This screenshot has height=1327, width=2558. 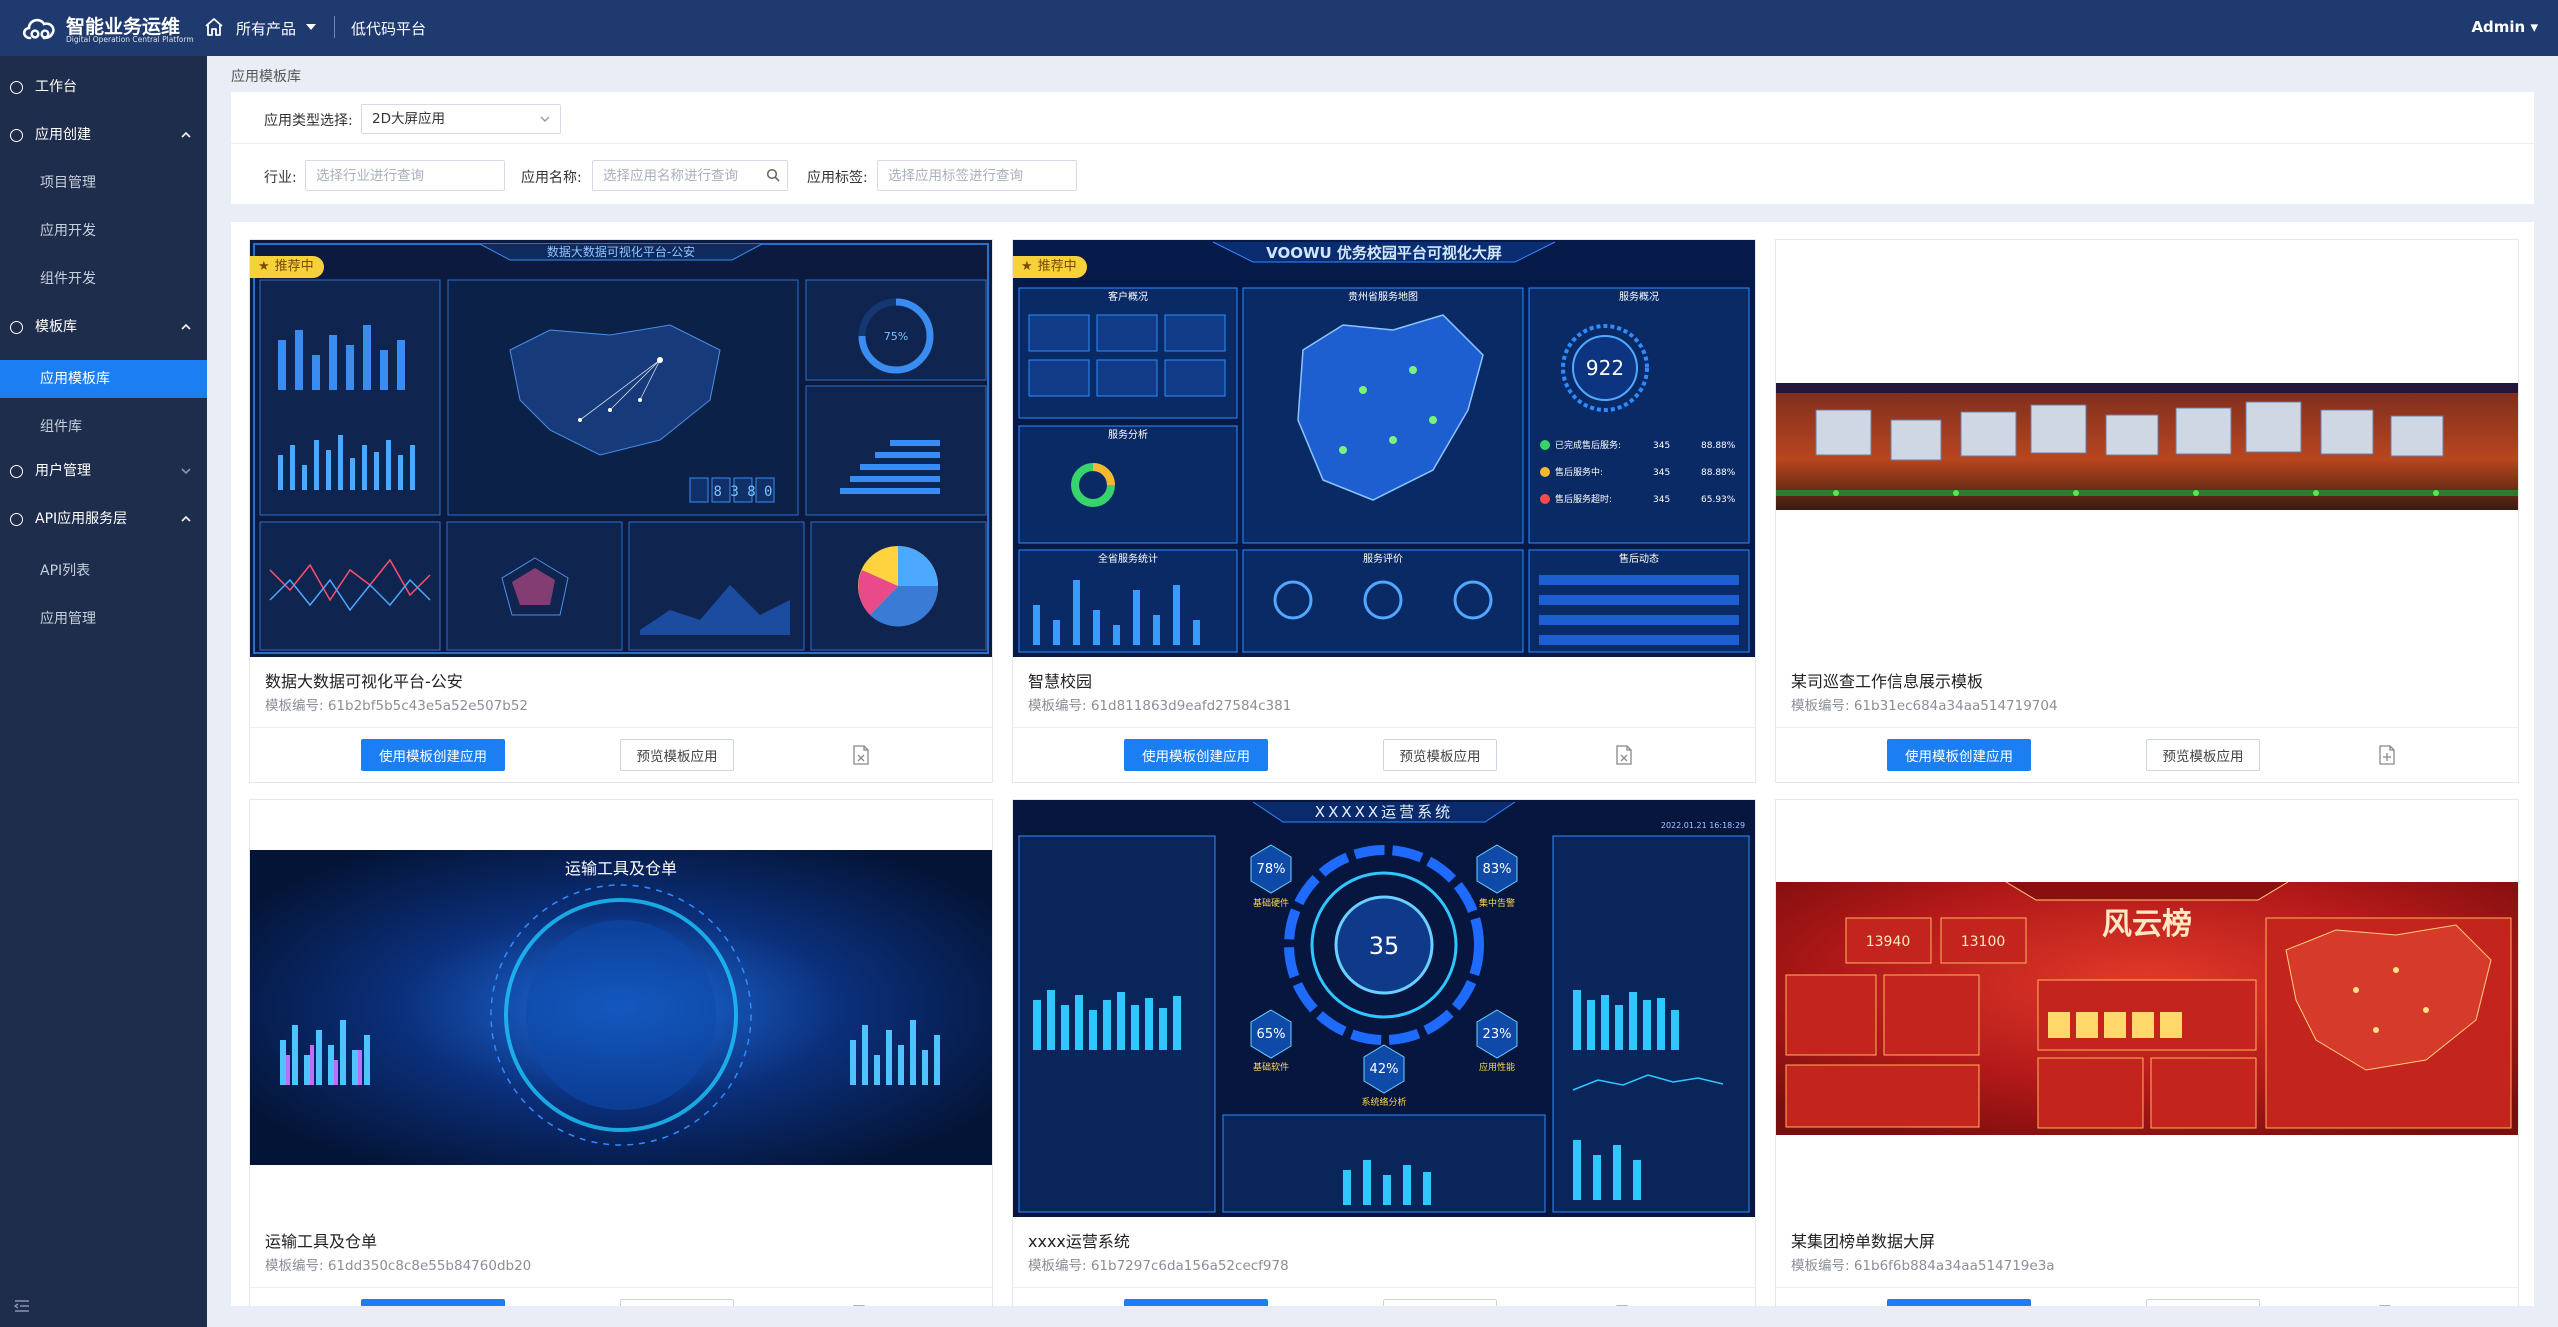 I want to click on sidebar-item-component-lib: 组件库, so click(x=103, y=427).